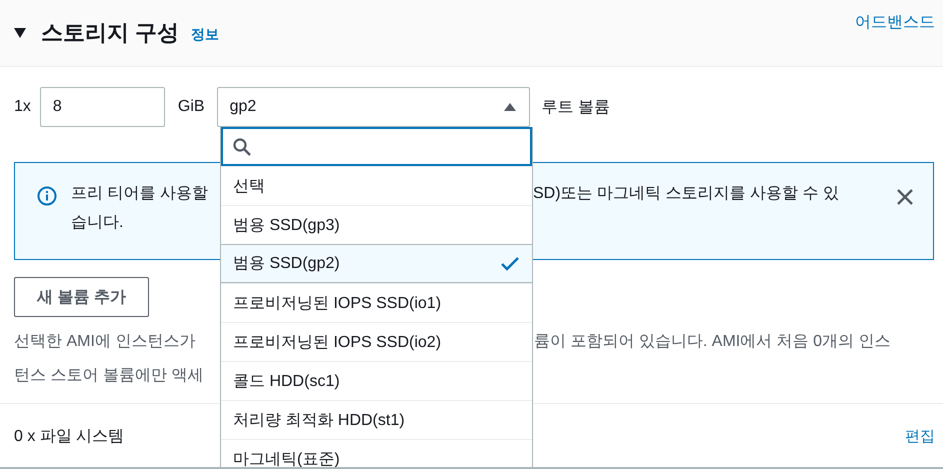 This screenshot has width=943, height=469. What do you see at coordinates (97, 223) in the screenshot?
I see `alert-text: 습니다.` at bounding box center [97, 223].